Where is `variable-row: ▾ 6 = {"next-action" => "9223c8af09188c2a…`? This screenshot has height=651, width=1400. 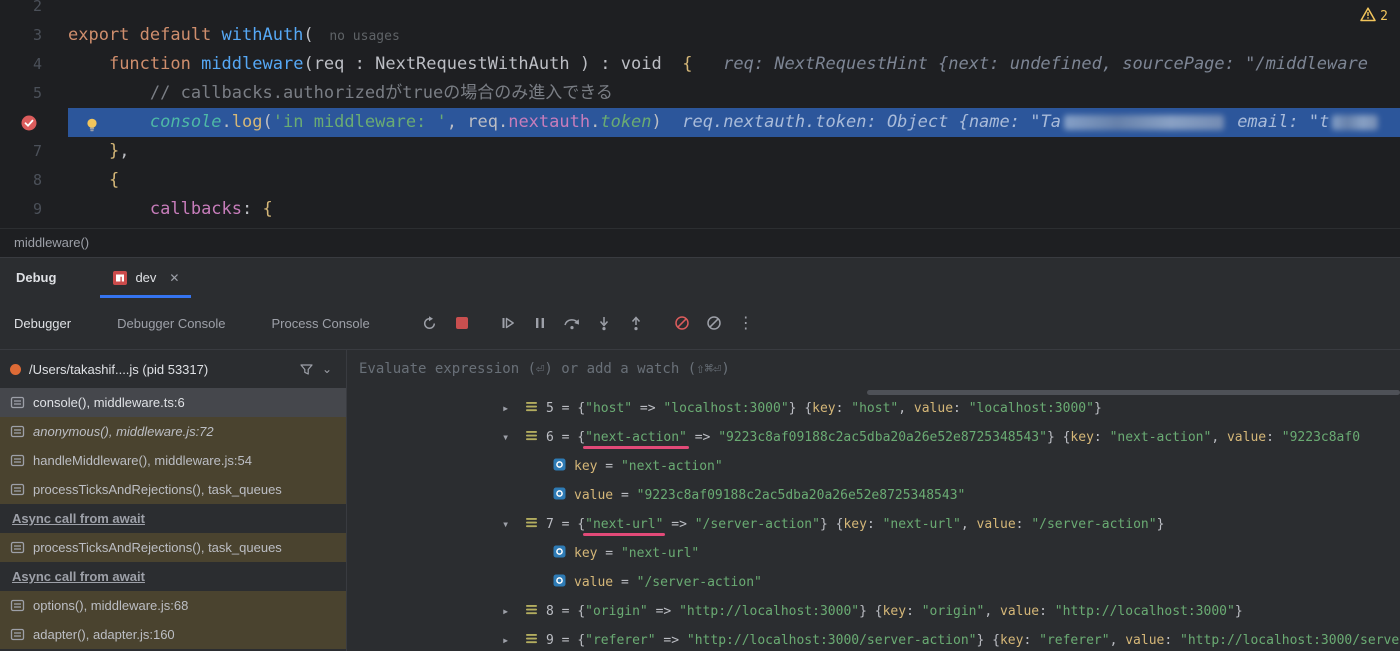 variable-row: ▾ 6 = {"next-action" => "9223c8af09188c2a… is located at coordinates (873, 437).